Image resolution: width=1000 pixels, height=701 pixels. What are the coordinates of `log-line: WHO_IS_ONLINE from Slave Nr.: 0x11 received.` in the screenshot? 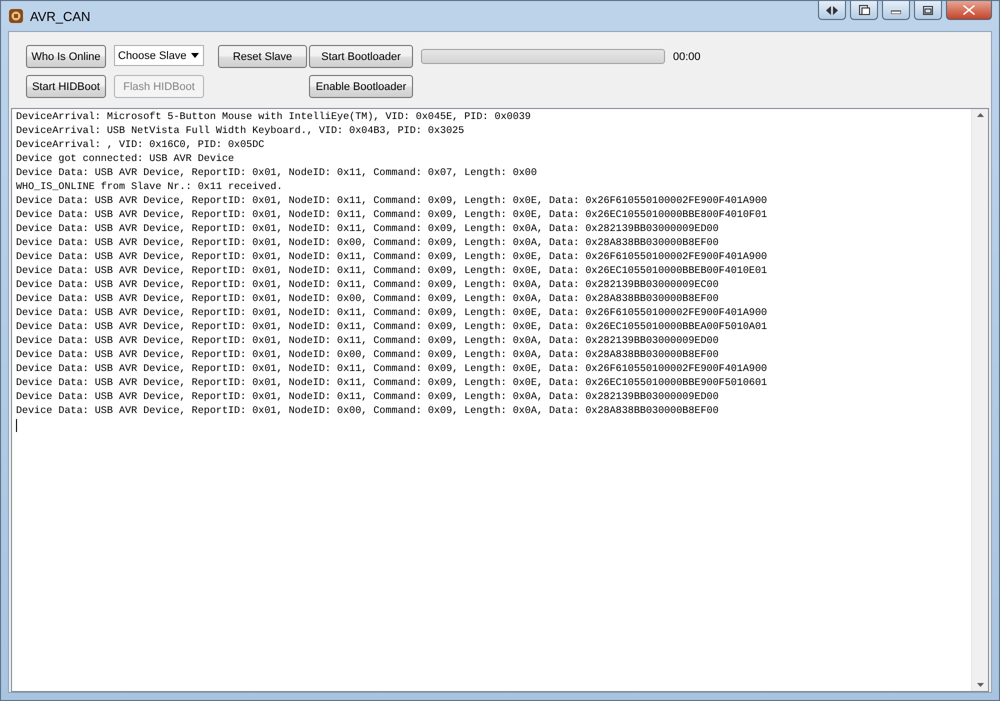 It's located at (150, 188).